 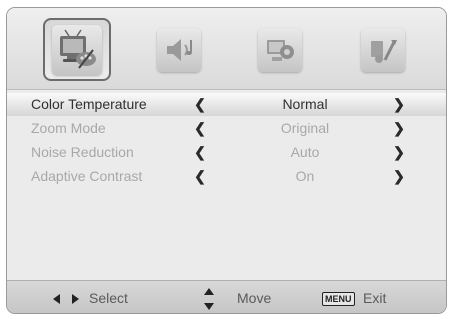 I want to click on menu-item-noise-reduction: Noise Reduction ❮ Auto ❯, so click(x=226, y=152).